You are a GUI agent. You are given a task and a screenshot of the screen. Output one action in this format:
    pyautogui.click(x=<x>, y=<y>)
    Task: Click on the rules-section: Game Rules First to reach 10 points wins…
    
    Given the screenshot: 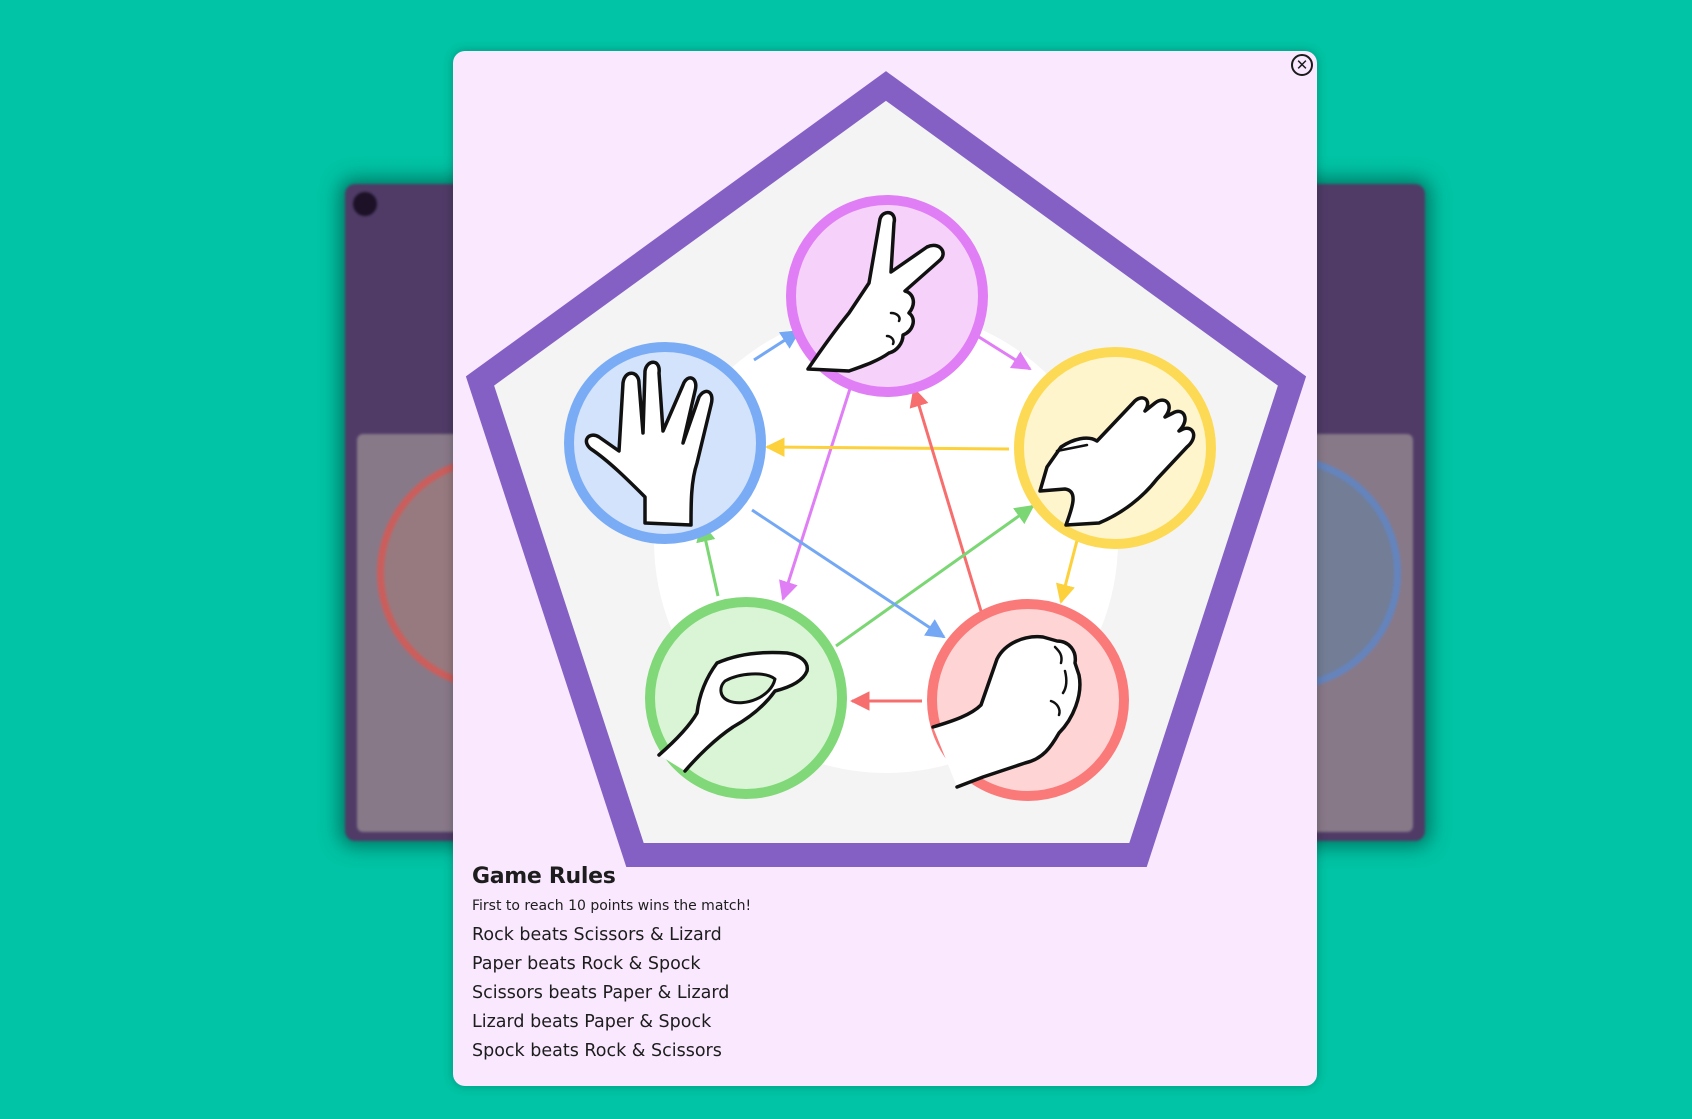 What is the action you would take?
    pyautogui.click(x=882, y=965)
    